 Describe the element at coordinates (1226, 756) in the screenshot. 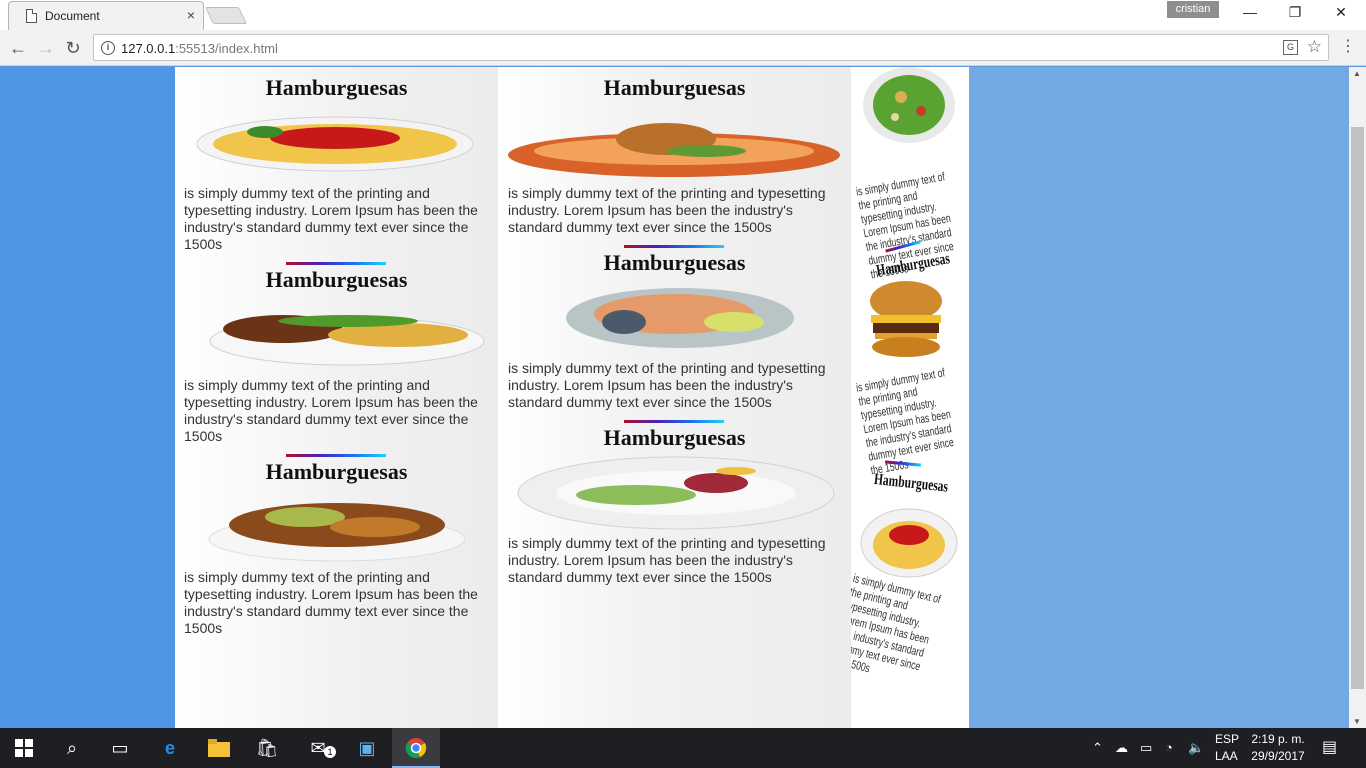

I see `language-layout: LAA` at that location.